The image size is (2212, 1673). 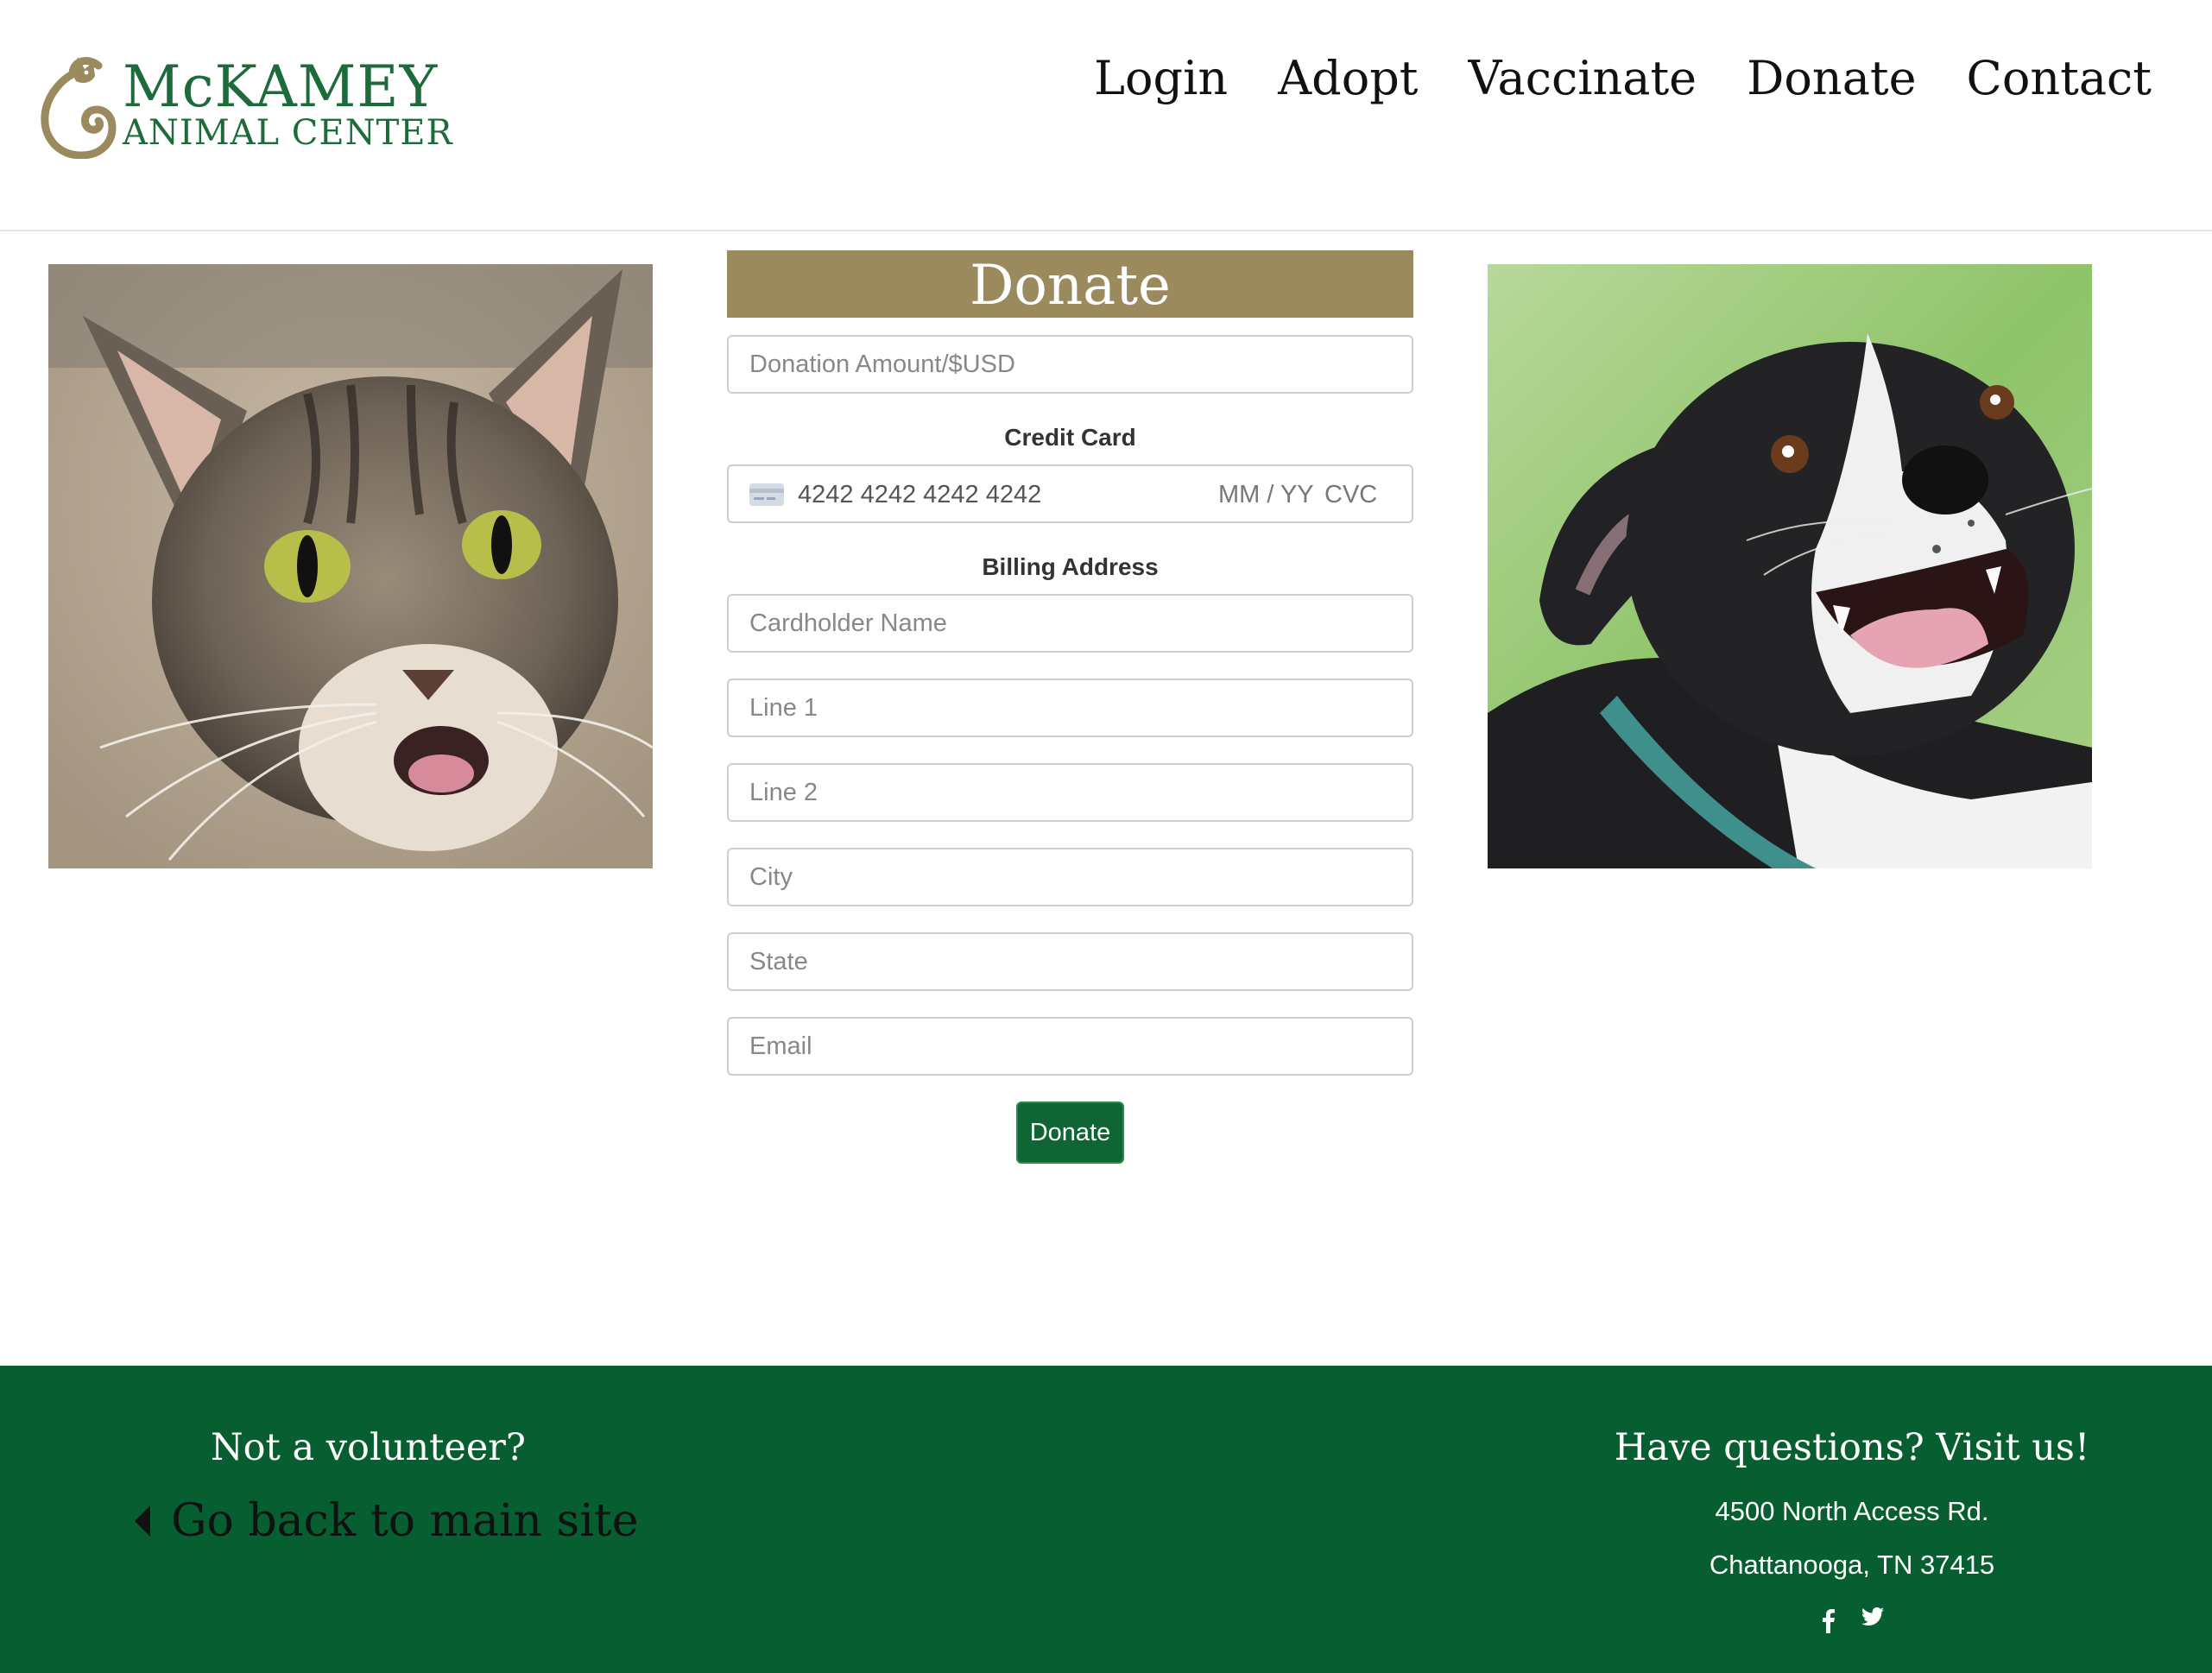 I want to click on nav-login: Login, so click(x=1161, y=78).